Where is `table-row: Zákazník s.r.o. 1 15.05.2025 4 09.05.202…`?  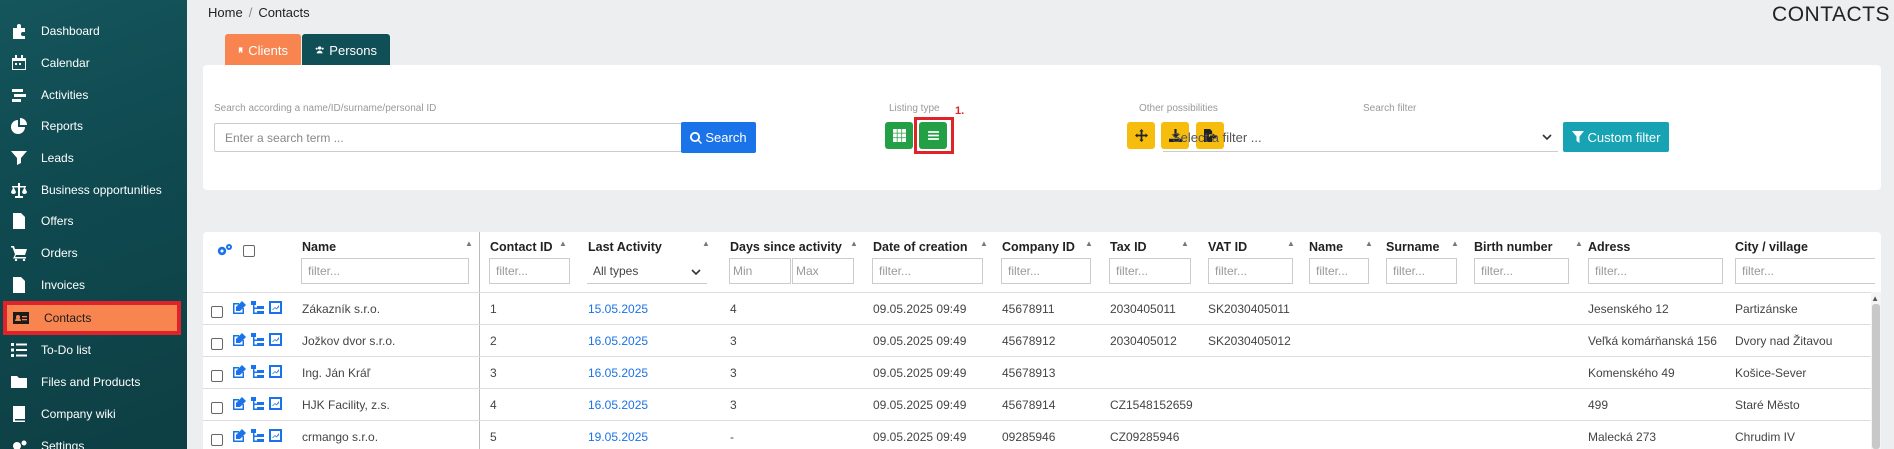 table-row: Zákazník s.r.o. 1 15.05.2025 4 09.05.202… is located at coordinates (1038, 308).